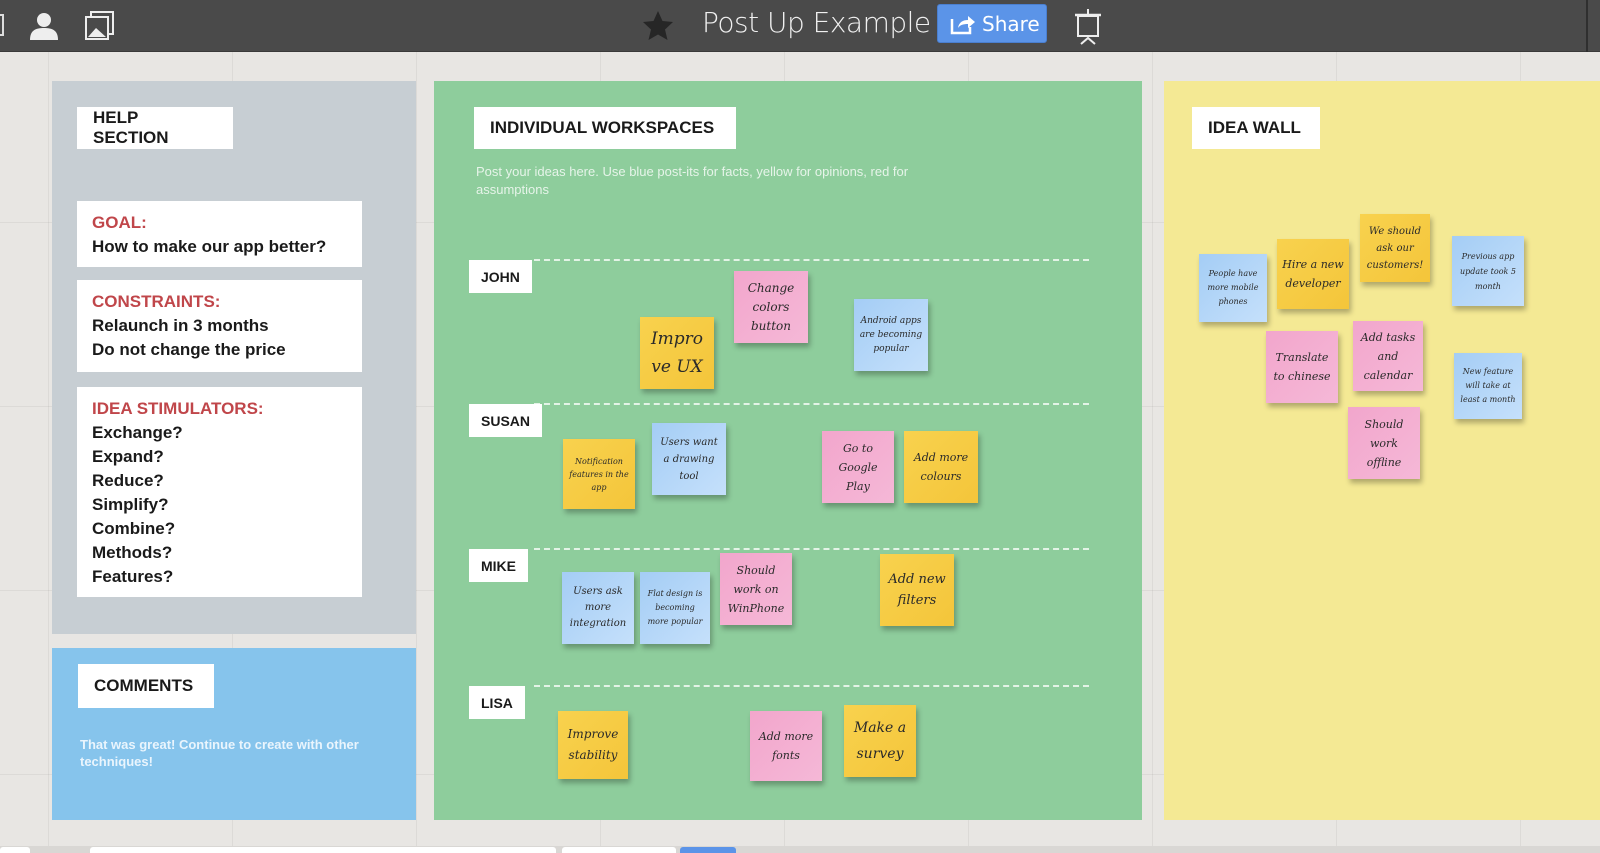 The width and height of the screenshot is (1600, 853). What do you see at coordinates (146, 686) in the screenshot?
I see `comments-title: COMMENTS` at bounding box center [146, 686].